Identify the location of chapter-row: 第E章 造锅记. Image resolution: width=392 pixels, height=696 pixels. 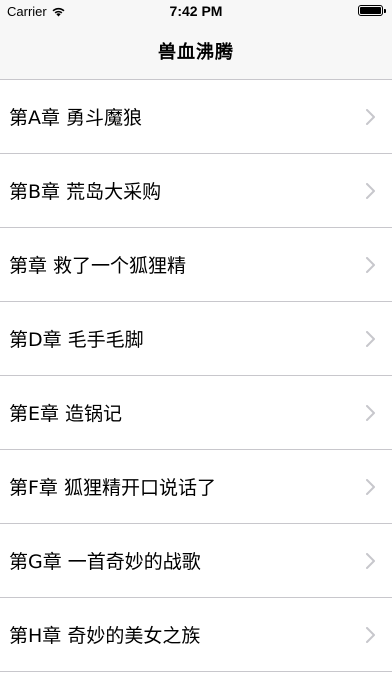
(196, 413).